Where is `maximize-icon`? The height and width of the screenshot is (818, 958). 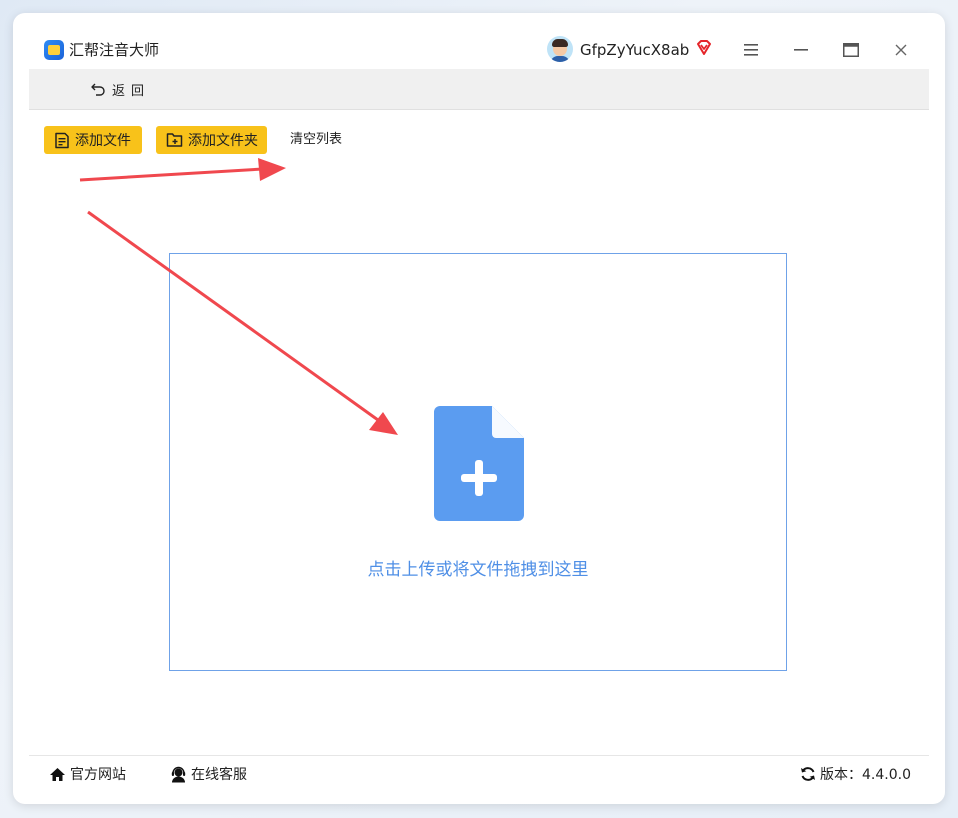
maximize-icon is located at coordinates (851, 50).